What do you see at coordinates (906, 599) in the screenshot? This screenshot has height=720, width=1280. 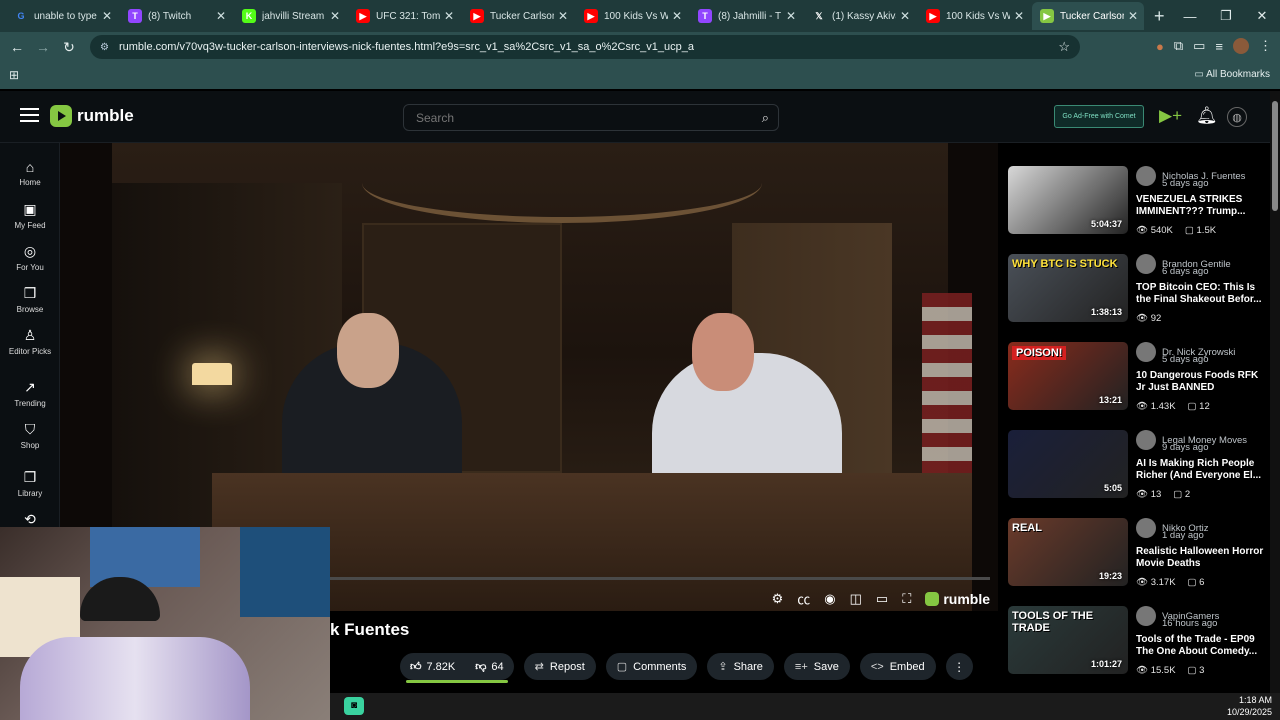 I see `fullscreen-icon: ⛶` at bounding box center [906, 599].